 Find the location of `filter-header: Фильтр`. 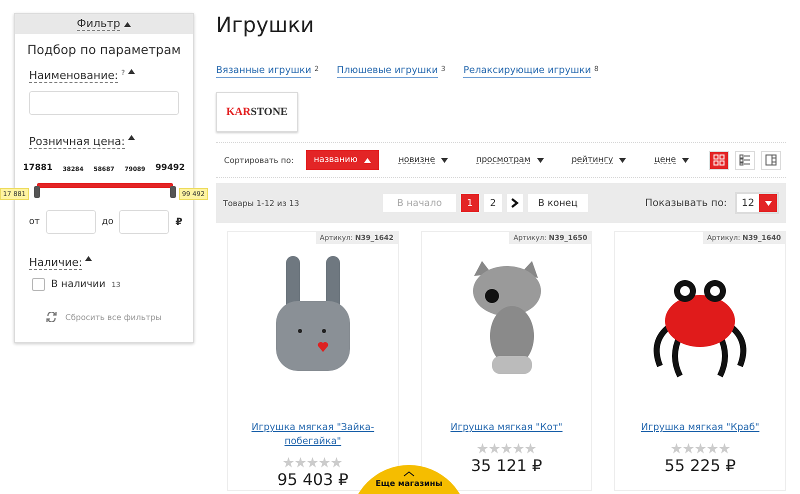

filter-header: Фильтр is located at coordinates (104, 24).